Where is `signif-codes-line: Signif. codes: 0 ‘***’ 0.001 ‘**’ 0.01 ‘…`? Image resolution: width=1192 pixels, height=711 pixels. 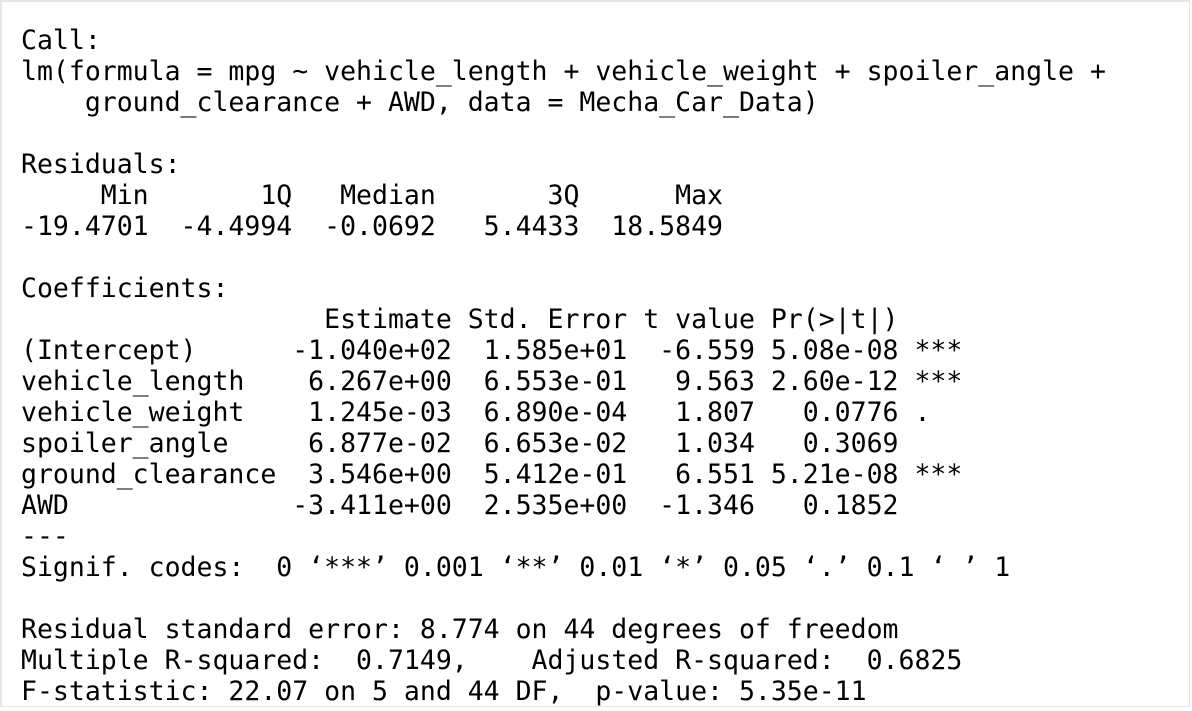 signif-codes-line: Signif. codes: 0 ‘***’ 0.001 ‘**’ 0.01 ‘… is located at coordinates (516, 567).